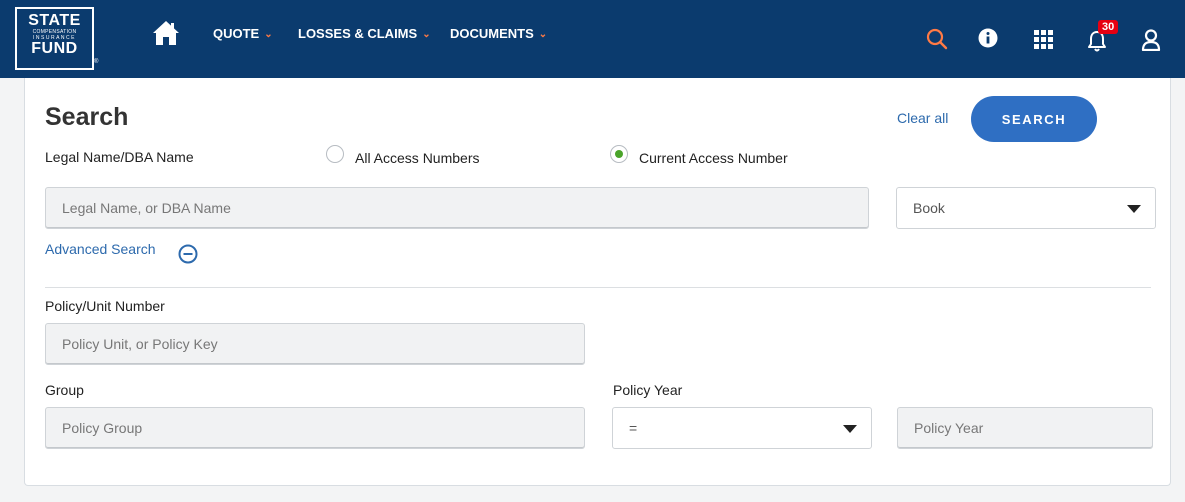 This screenshot has width=1185, height=502. Describe the element at coordinates (713, 158) in the screenshot. I see `radio-current-access-number-label: Current Access Number` at that location.